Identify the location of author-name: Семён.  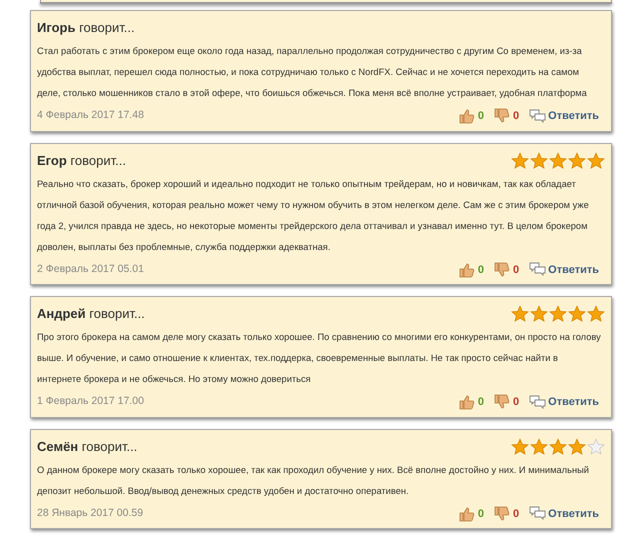
(57, 446).